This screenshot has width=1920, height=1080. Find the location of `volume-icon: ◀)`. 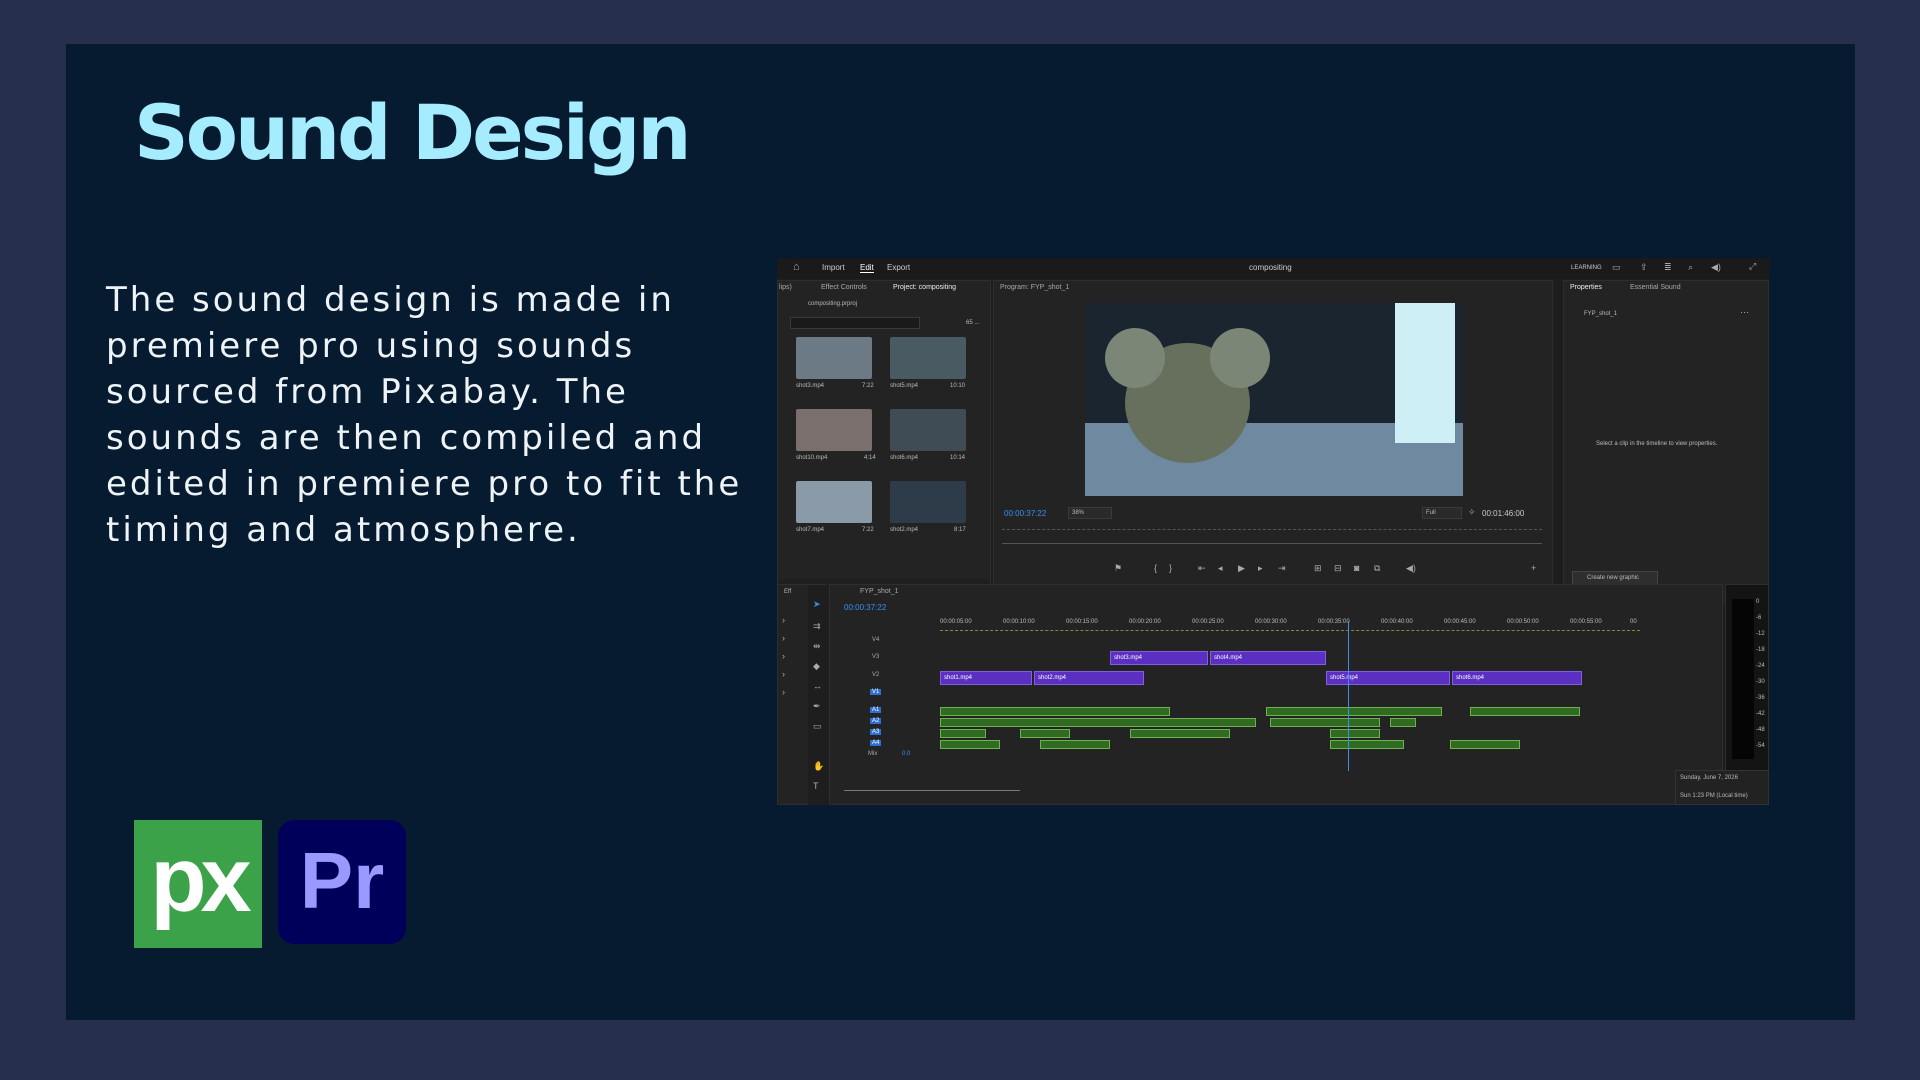

volume-icon: ◀) is located at coordinates (1716, 267).